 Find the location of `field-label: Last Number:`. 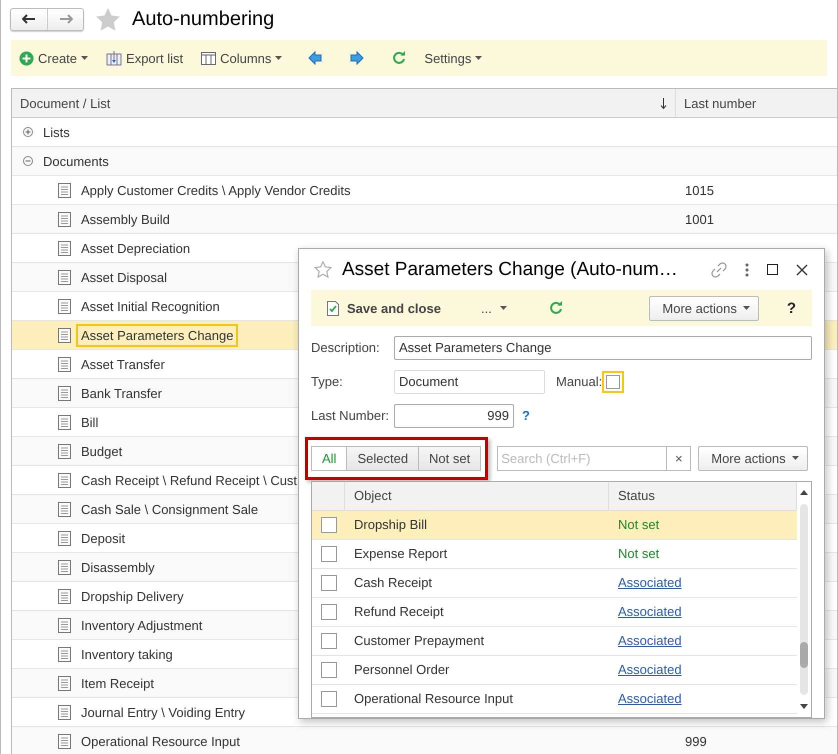

field-label: Last Number: is located at coordinates (350, 416).